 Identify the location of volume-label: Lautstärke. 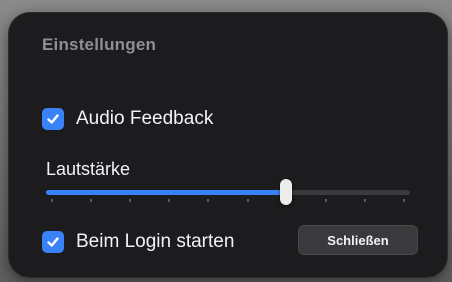
(88, 169).